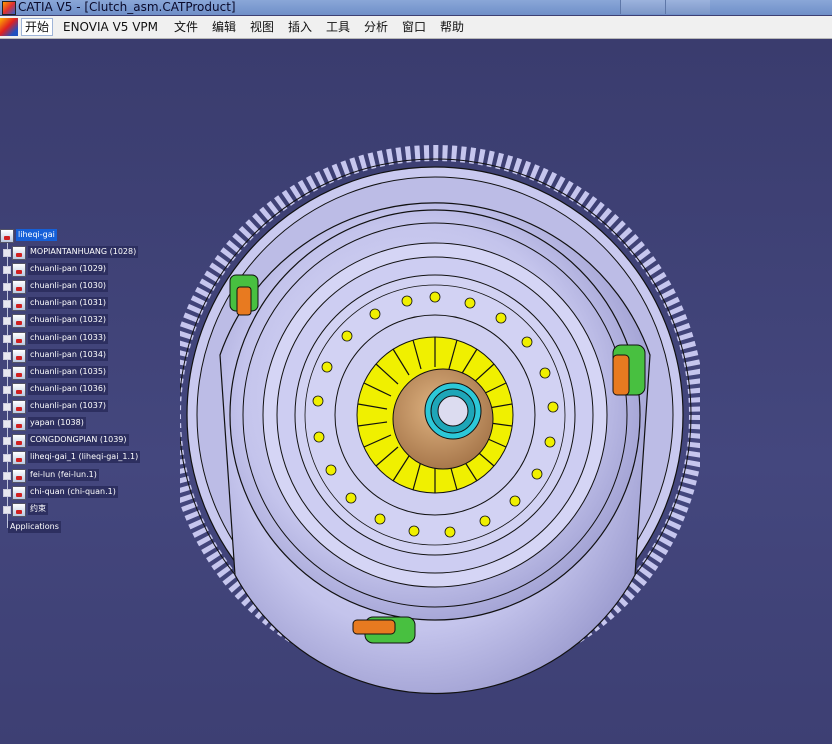 Image resolution: width=832 pixels, height=744 pixels. What do you see at coordinates (78, 440) in the screenshot?
I see `tree-node-label: CONGDONGPIAN (1039)` at bounding box center [78, 440].